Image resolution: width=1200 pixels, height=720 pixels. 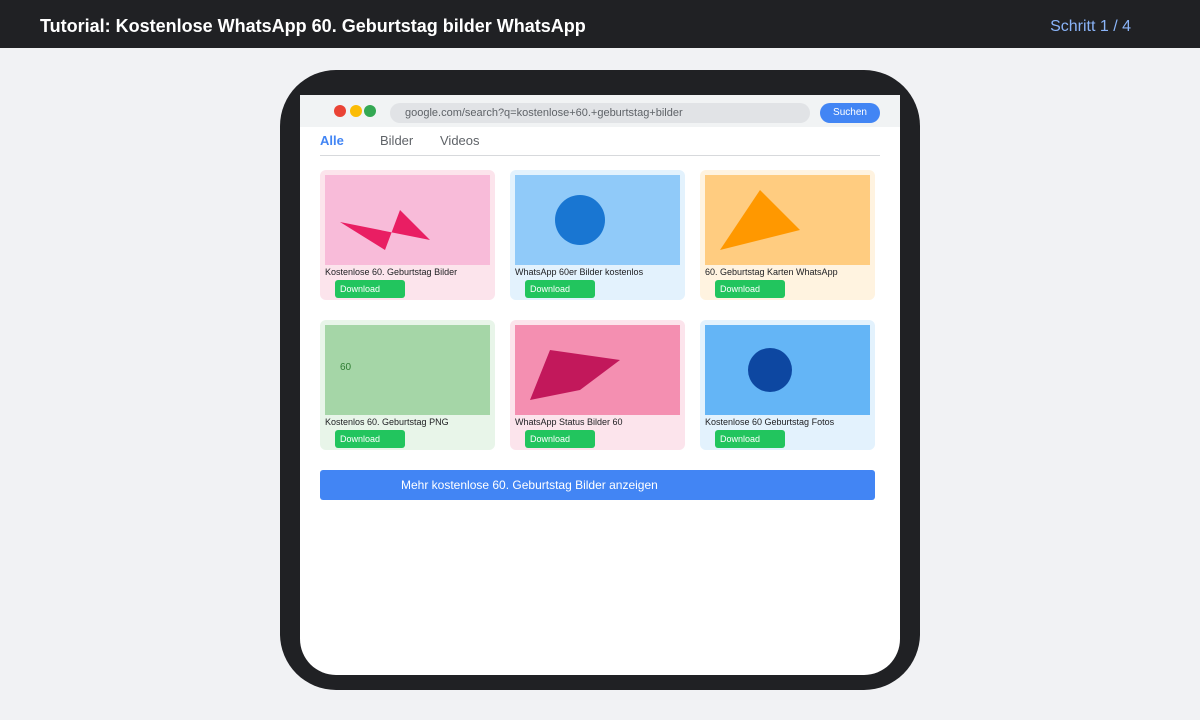 I want to click on step-indicator: Schritt 1 / 4, so click(x=1090, y=26).